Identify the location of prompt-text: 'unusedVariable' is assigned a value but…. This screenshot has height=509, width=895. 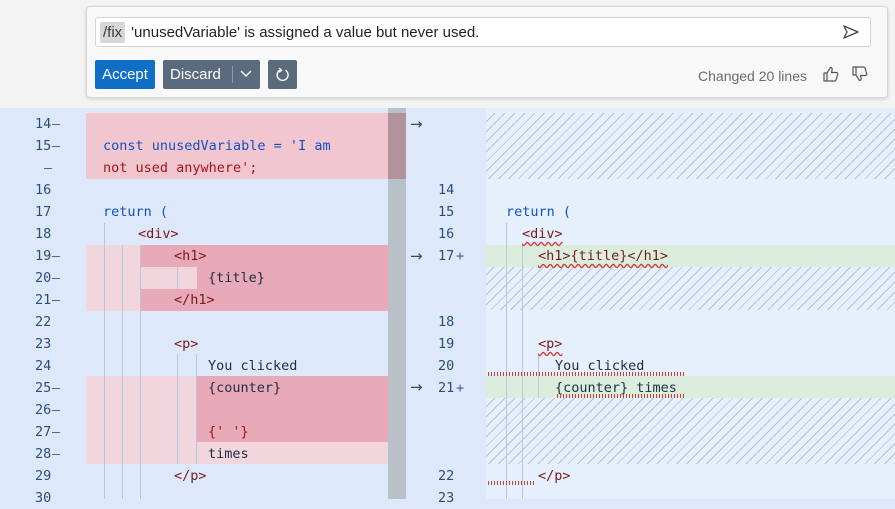
(305, 32).